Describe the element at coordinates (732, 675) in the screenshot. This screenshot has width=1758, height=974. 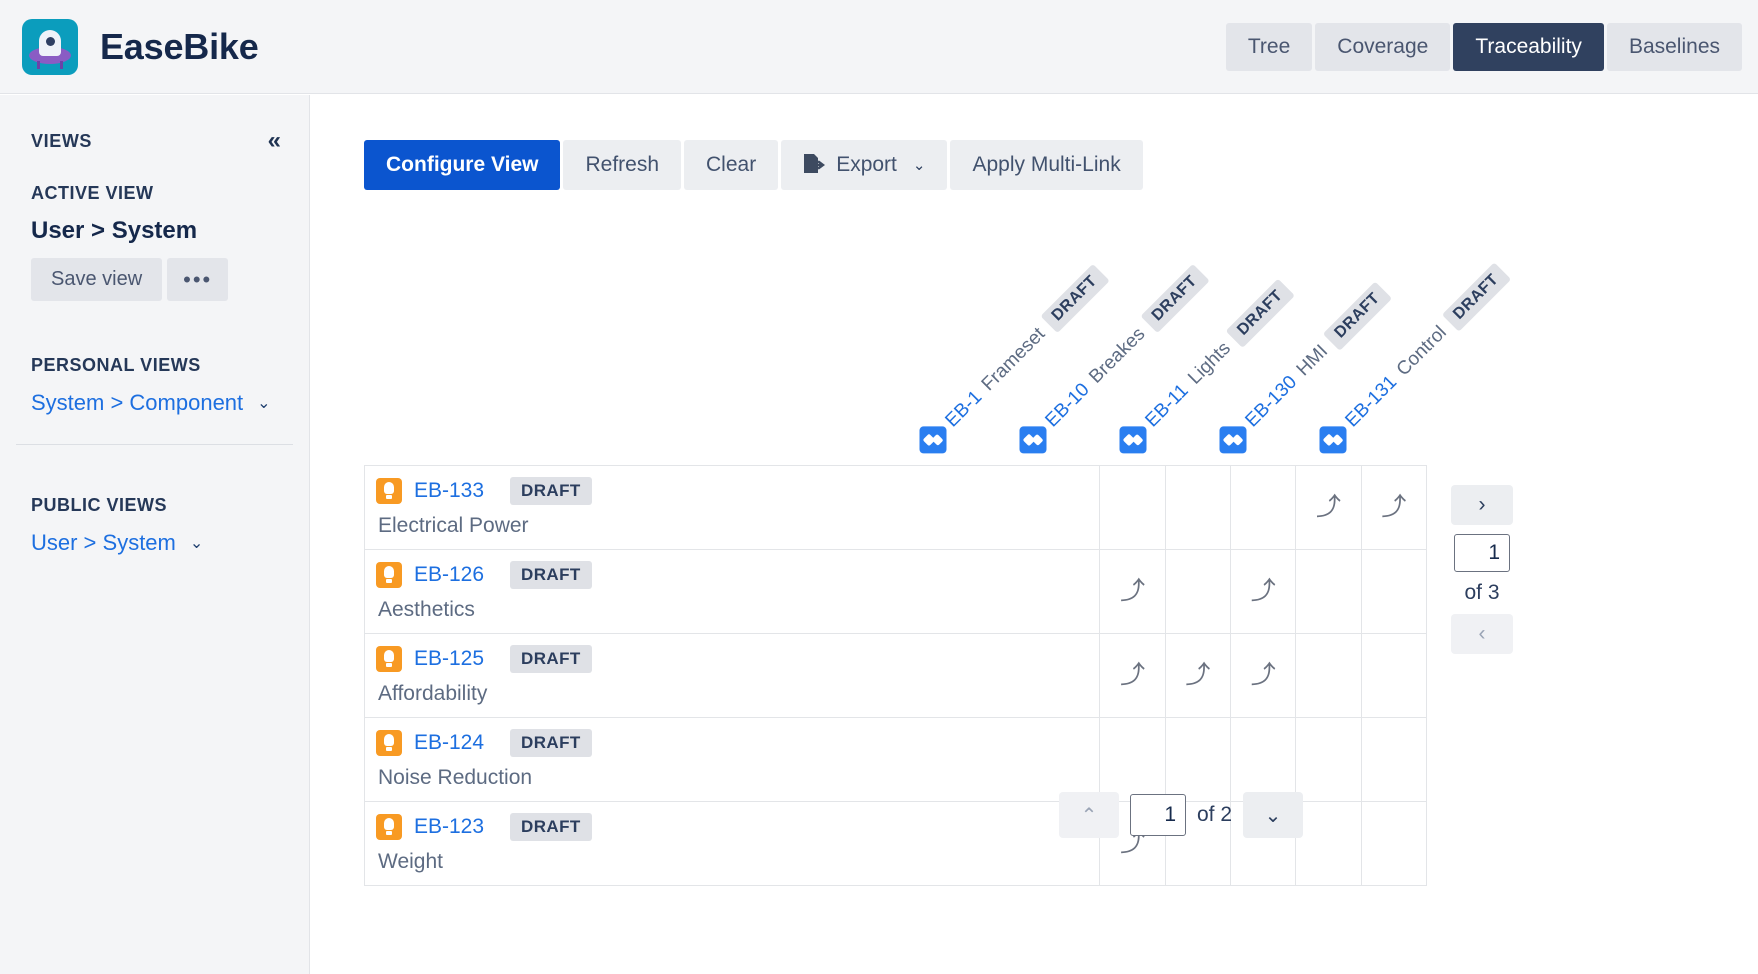
I see `row-label-eb-125: EB-125 DRAFT Affordability` at that location.